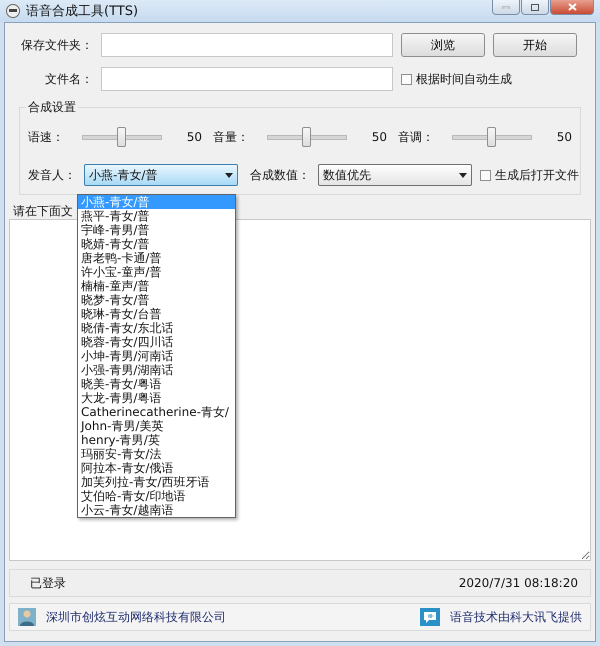 Image resolution: width=600 pixels, height=646 pixels. I want to click on person-icon, so click(27, 617).